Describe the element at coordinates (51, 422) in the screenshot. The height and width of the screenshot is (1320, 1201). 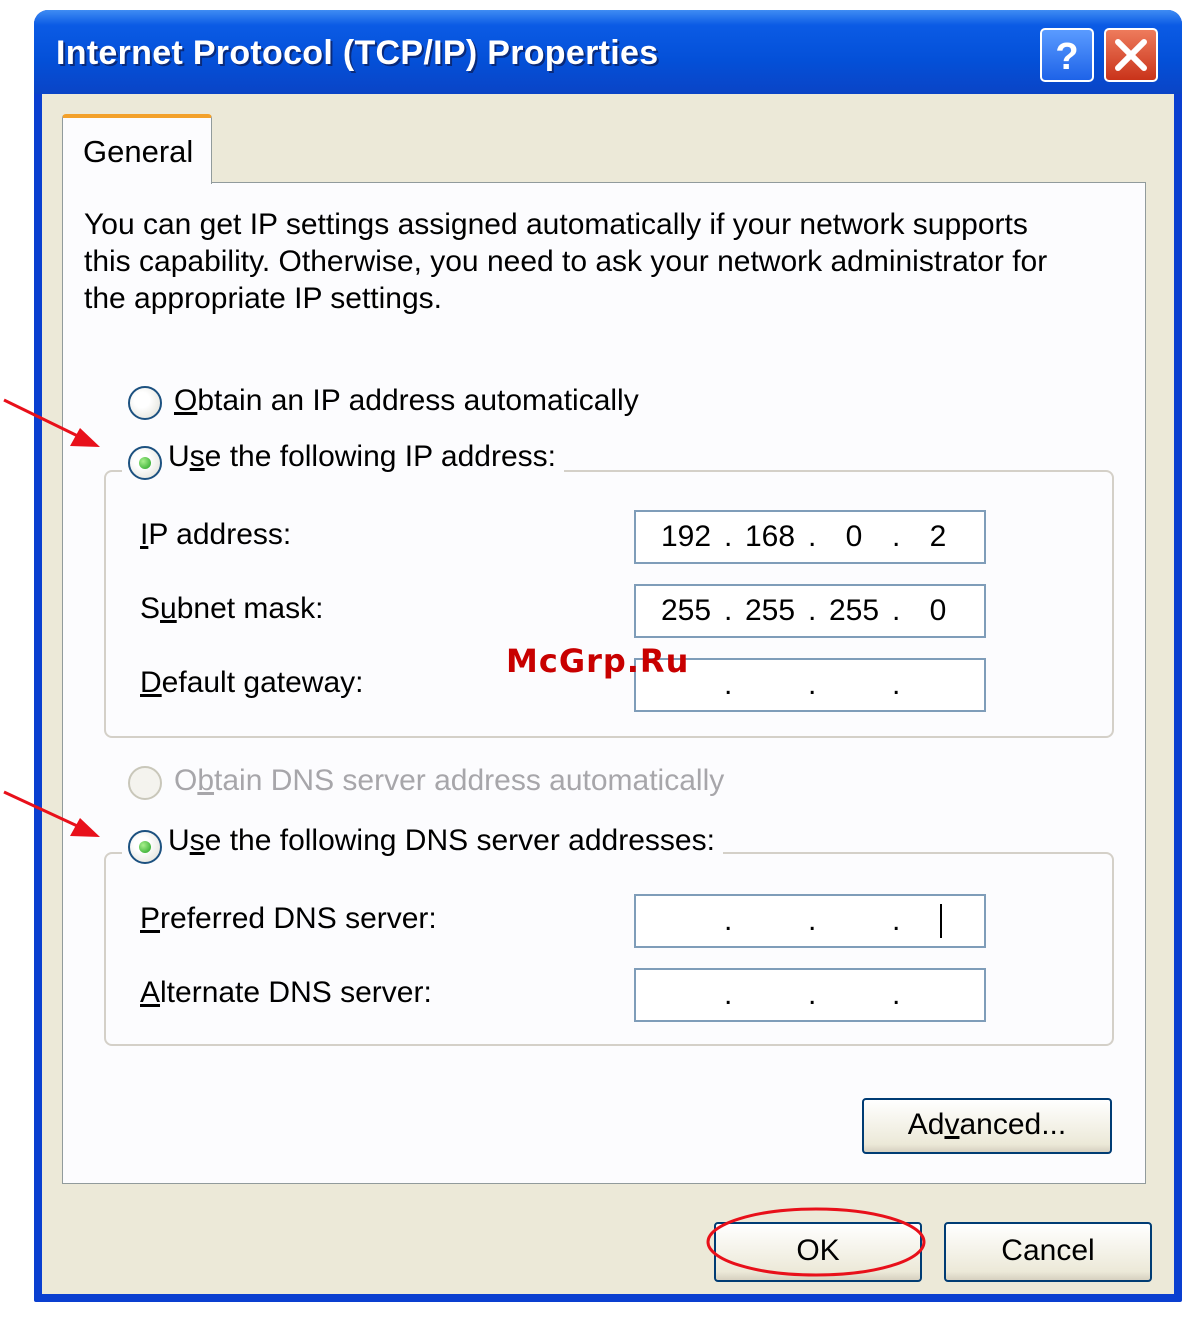
I see `arrow-to-ip-option` at that location.